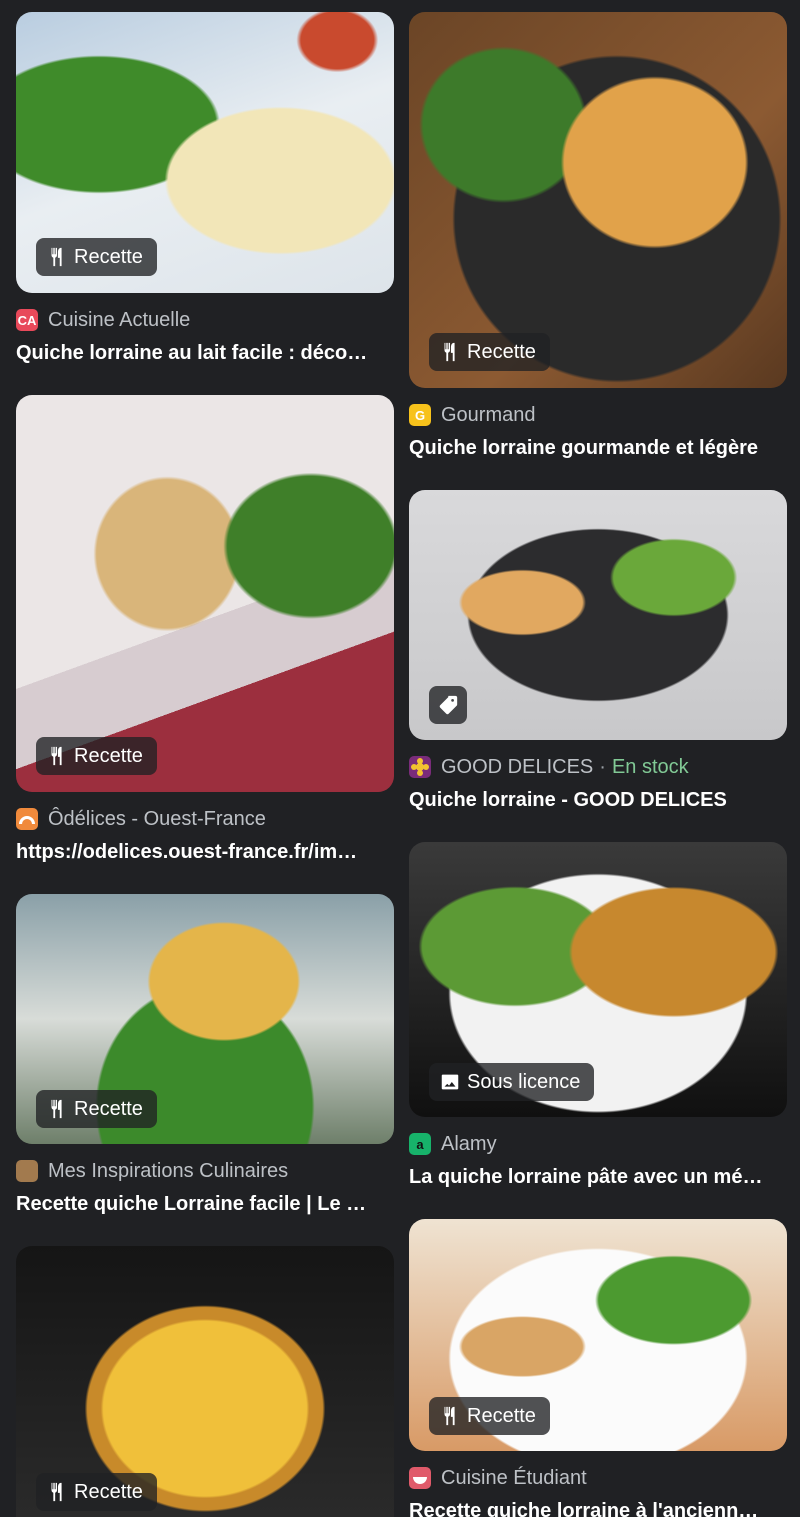 The image size is (800, 1517). I want to click on license-badge: Sous licence, so click(512, 1082).